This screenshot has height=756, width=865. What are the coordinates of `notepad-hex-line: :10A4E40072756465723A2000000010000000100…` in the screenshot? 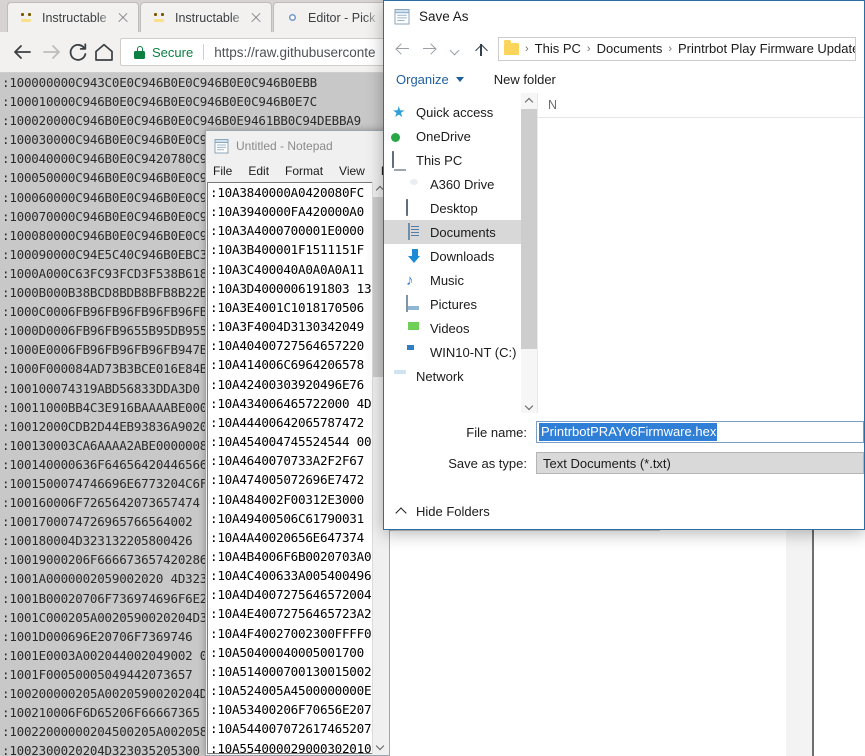 It's located at (298, 614).